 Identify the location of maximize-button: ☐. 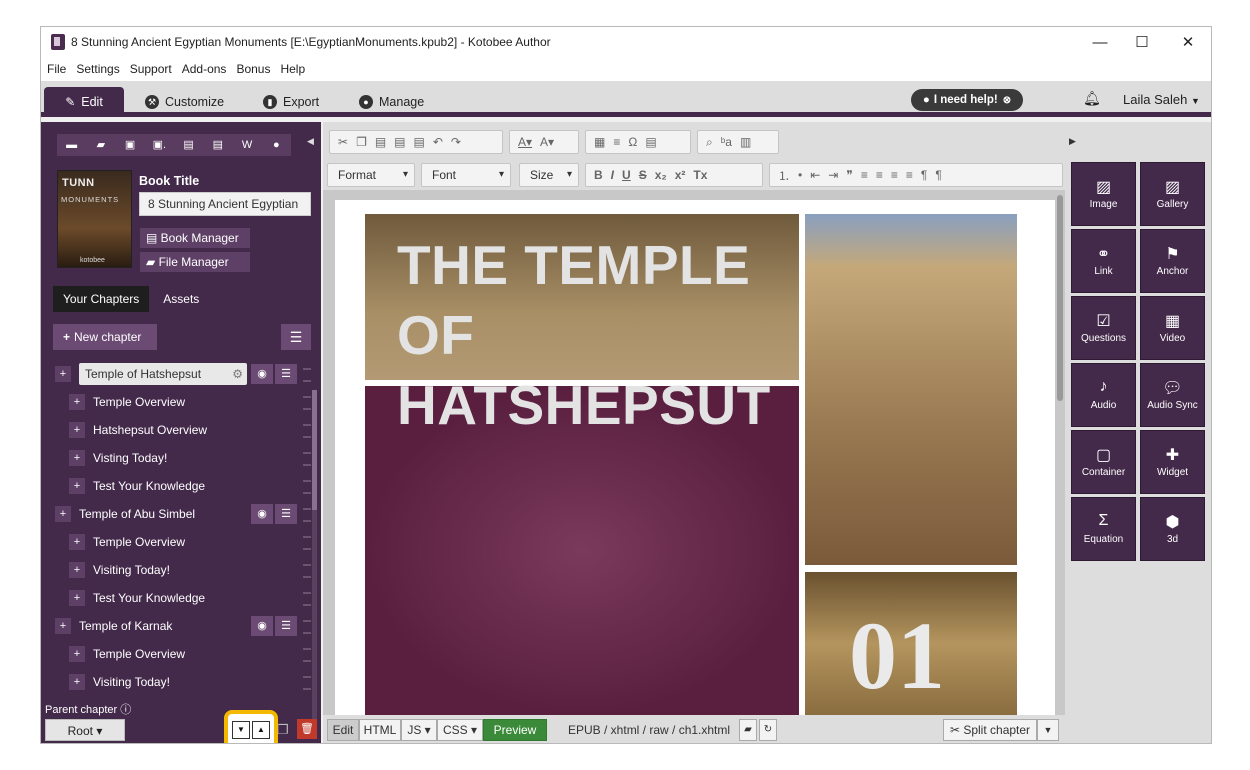
(1142, 42).